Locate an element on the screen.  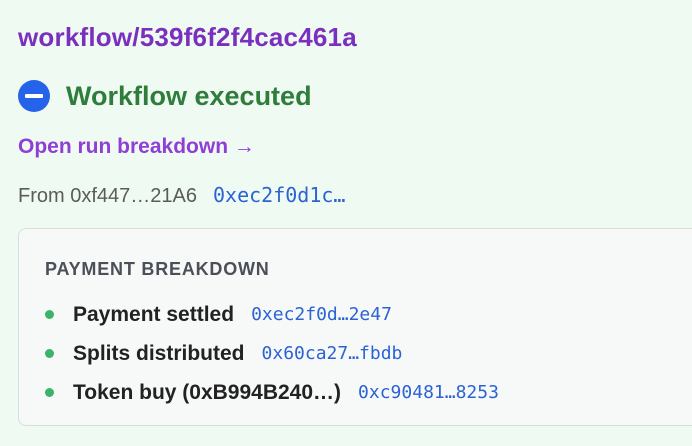
list-item: Token buy (0xB994B240…) 0xc90481…8253 is located at coordinates (272, 392).